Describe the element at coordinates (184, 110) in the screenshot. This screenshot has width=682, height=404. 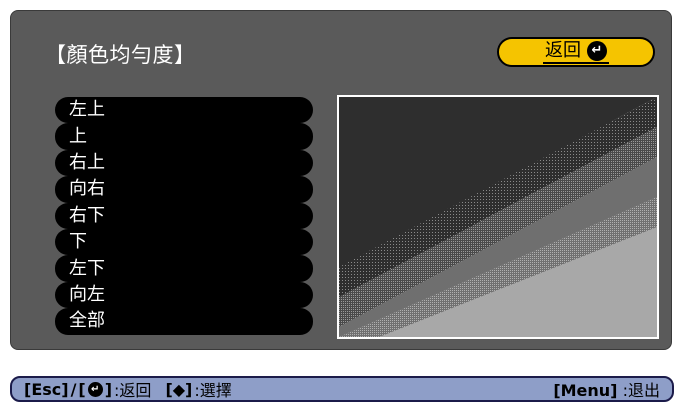
I see `list-item-top-left: 左上` at that location.